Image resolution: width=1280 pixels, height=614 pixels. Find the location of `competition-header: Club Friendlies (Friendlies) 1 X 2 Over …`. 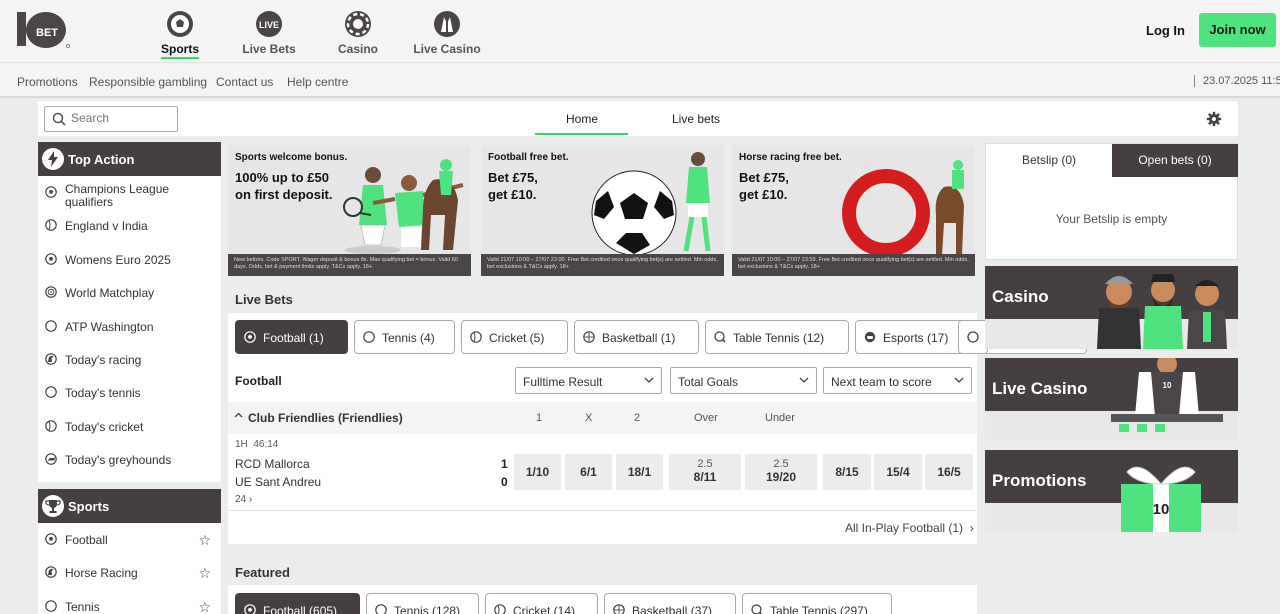

competition-header: Club Friendlies (Friendlies) 1 X 2 Over … is located at coordinates (602, 418).